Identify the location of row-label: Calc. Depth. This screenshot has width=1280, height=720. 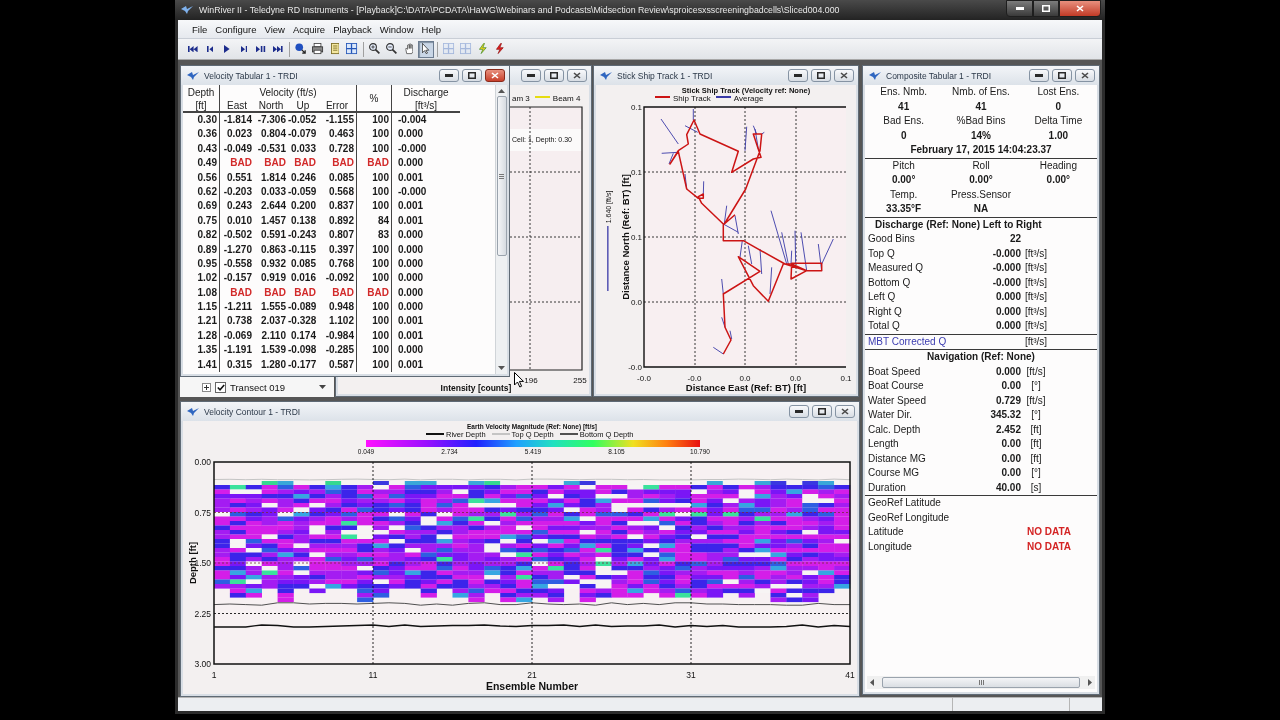
(894, 429).